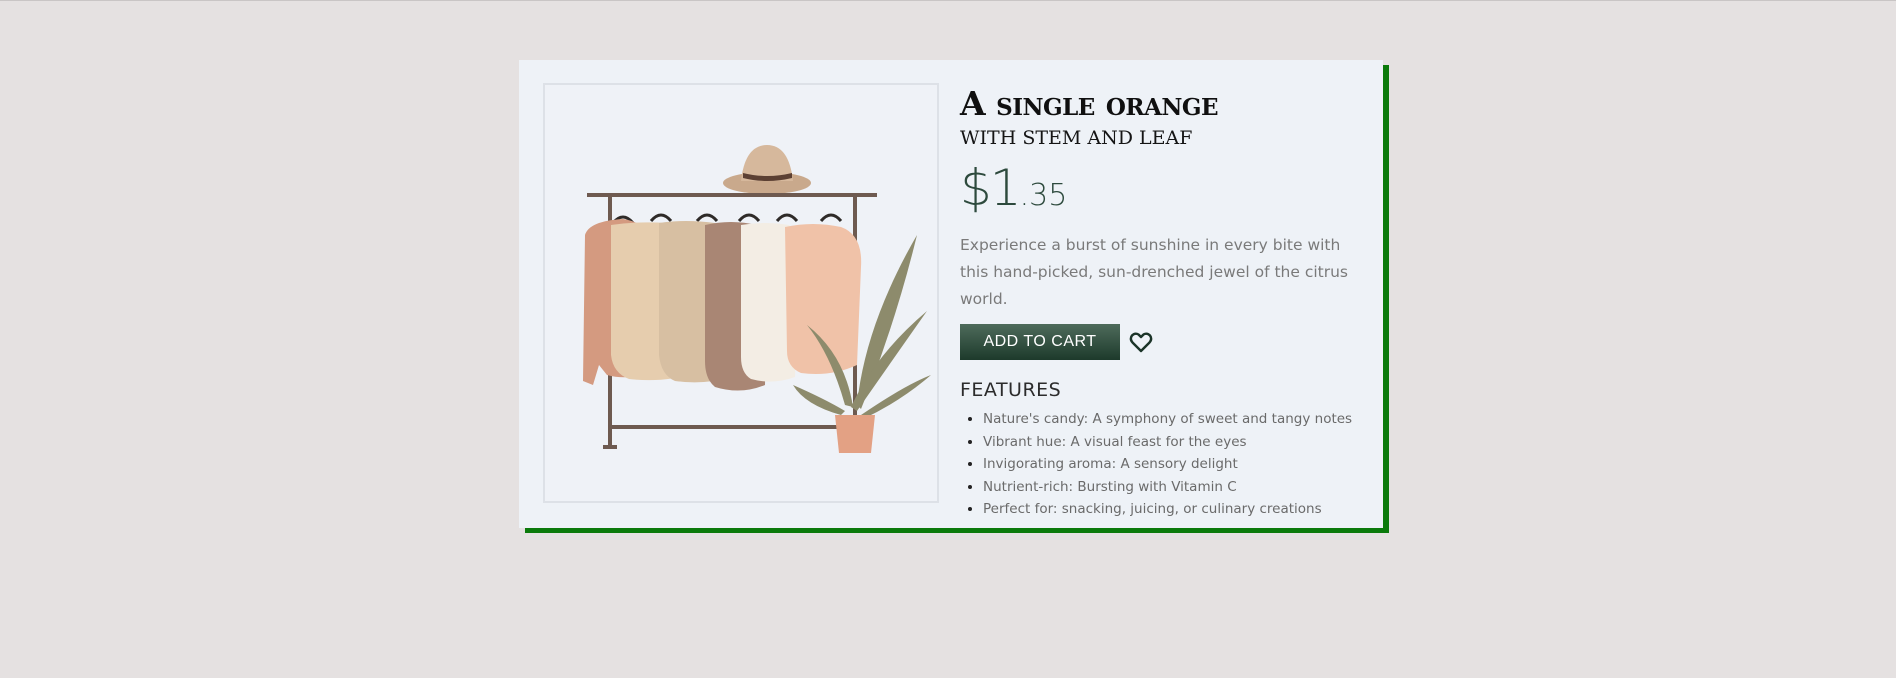 The width and height of the screenshot is (1896, 678). Describe the element at coordinates (1141, 342) in the screenshot. I see `heart-icon` at that location.